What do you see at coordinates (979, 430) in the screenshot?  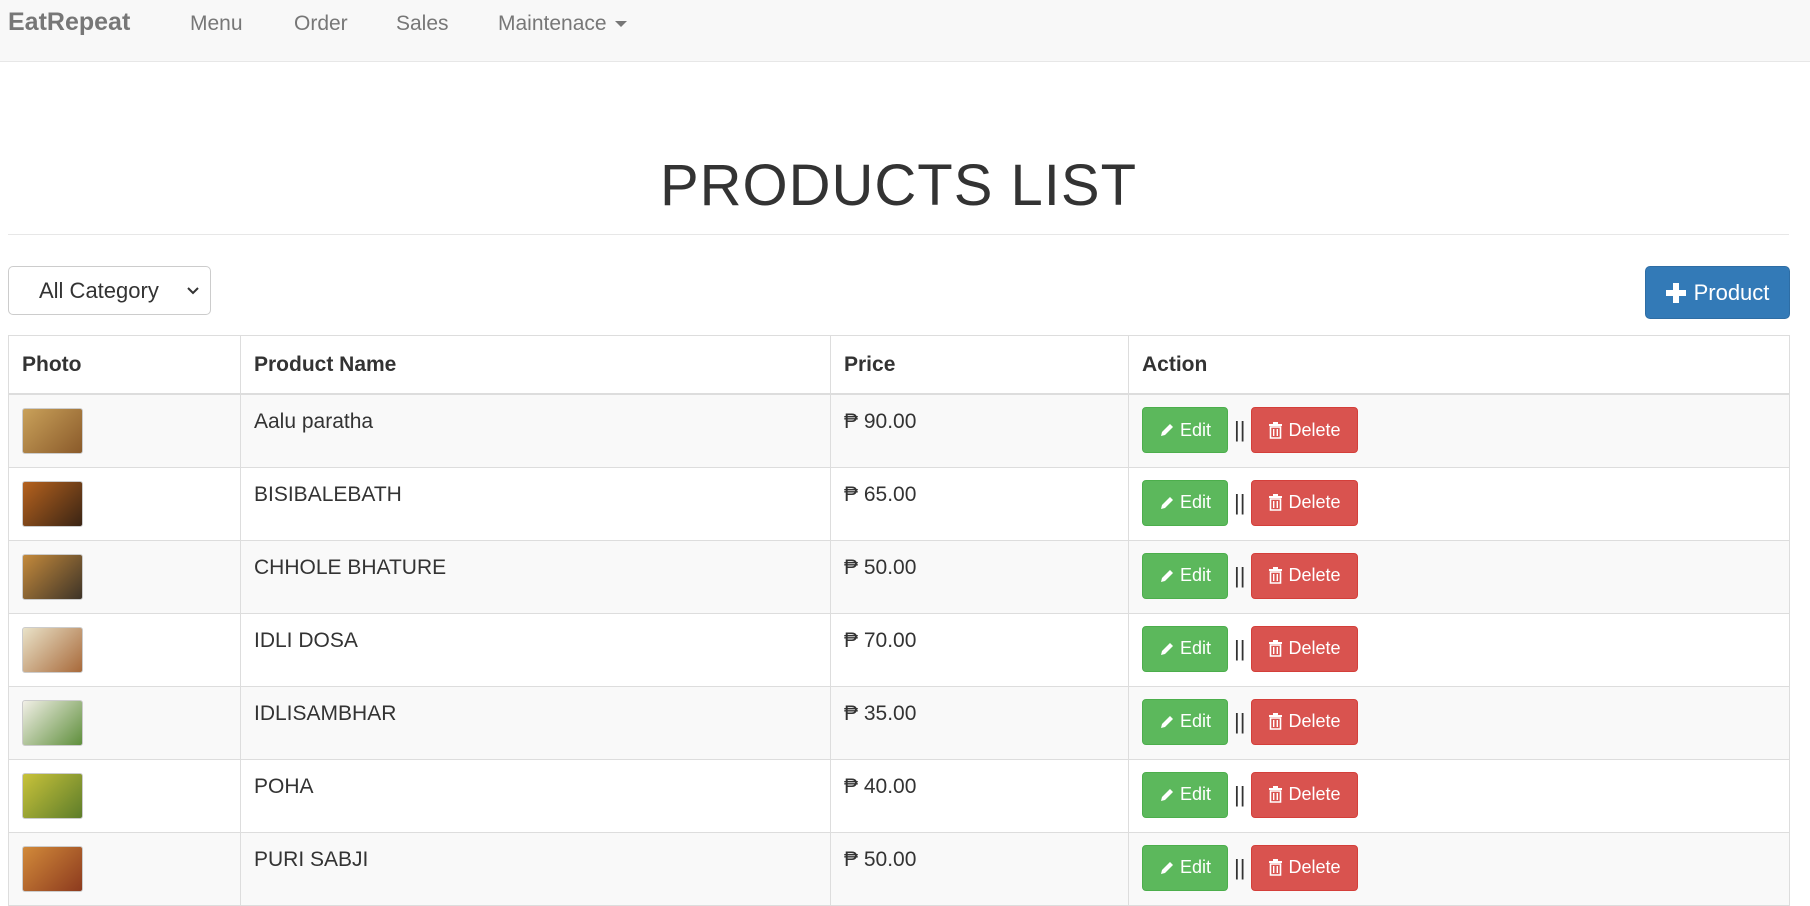 I see `price-cell: ₱ 90.00` at bounding box center [979, 430].